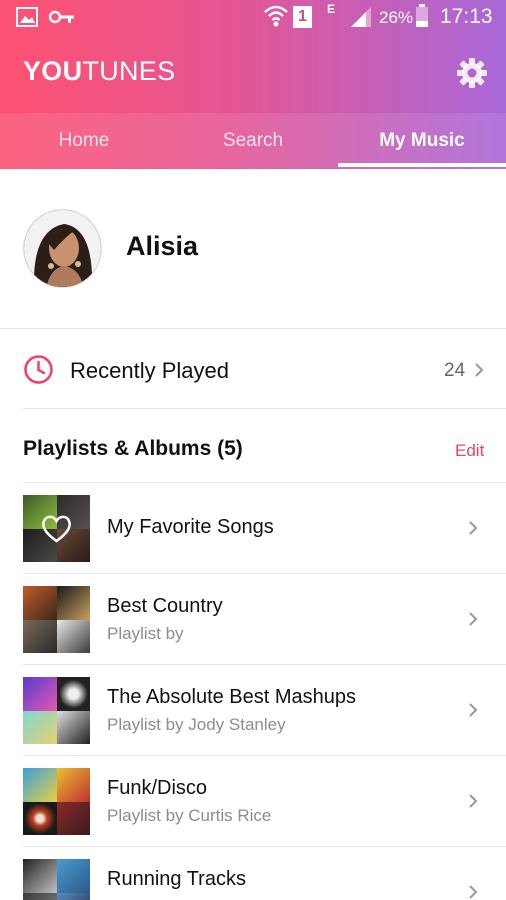  Describe the element at coordinates (455, 370) in the screenshot. I see `recently-played-count: 24` at that location.